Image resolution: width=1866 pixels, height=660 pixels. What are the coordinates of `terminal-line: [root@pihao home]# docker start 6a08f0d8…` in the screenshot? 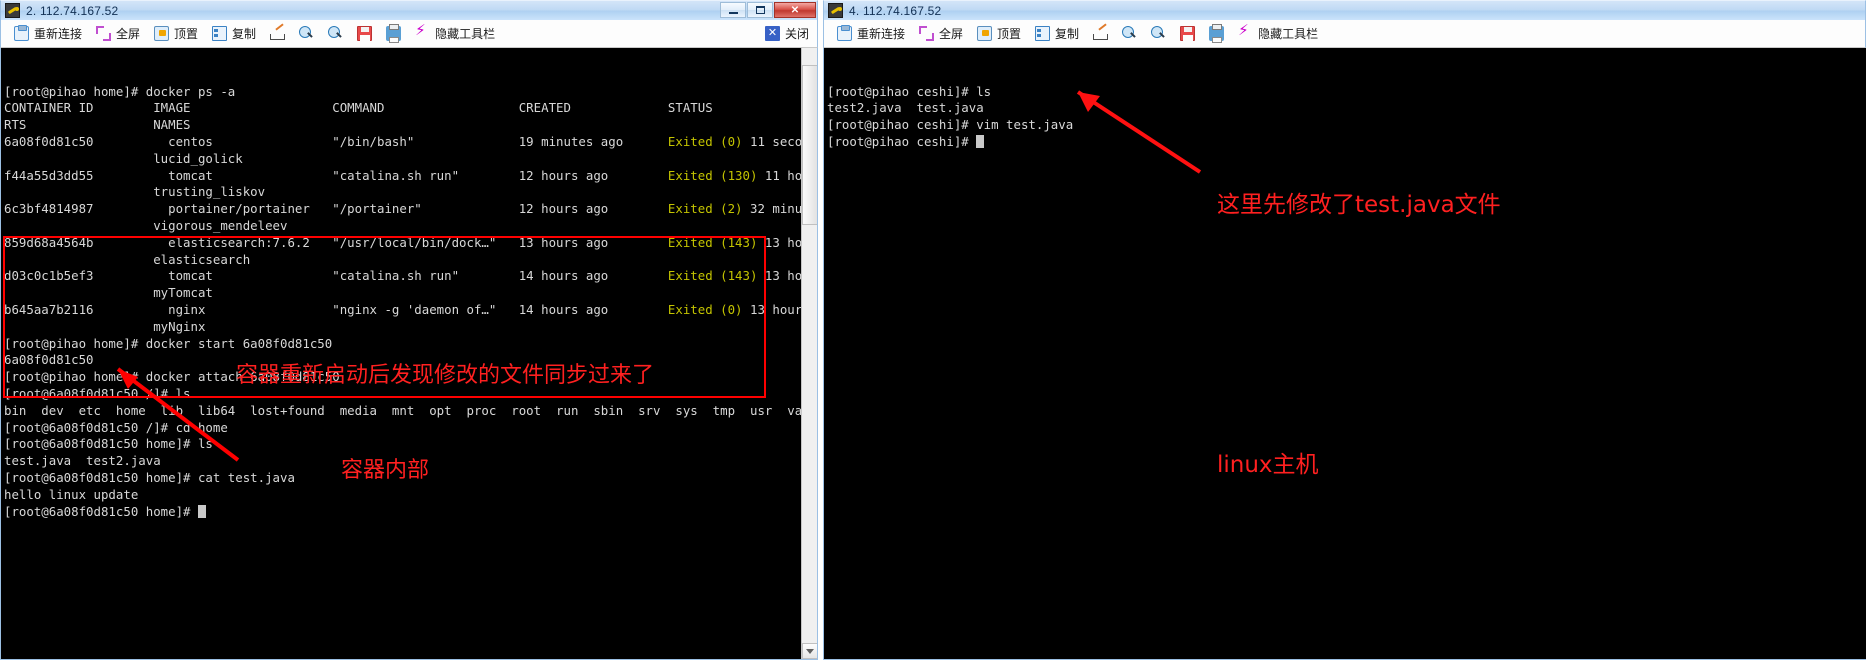 It's located at (168, 343).